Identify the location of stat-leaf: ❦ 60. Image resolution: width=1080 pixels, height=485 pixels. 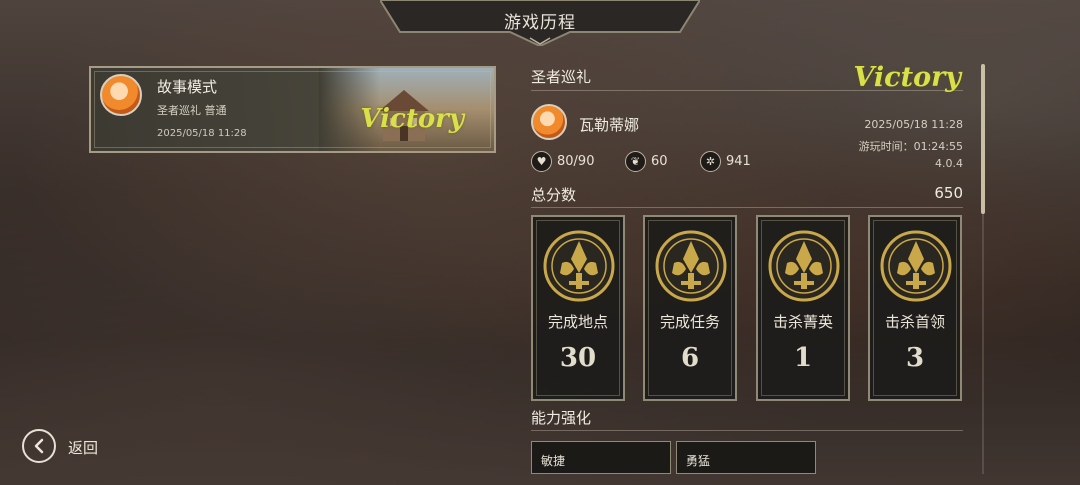
(646, 161).